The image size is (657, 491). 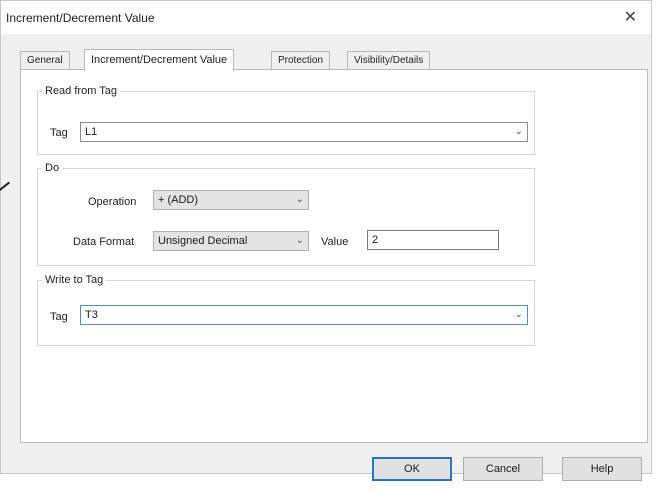 What do you see at coordinates (602, 469) in the screenshot?
I see `help-button: Help` at bounding box center [602, 469].